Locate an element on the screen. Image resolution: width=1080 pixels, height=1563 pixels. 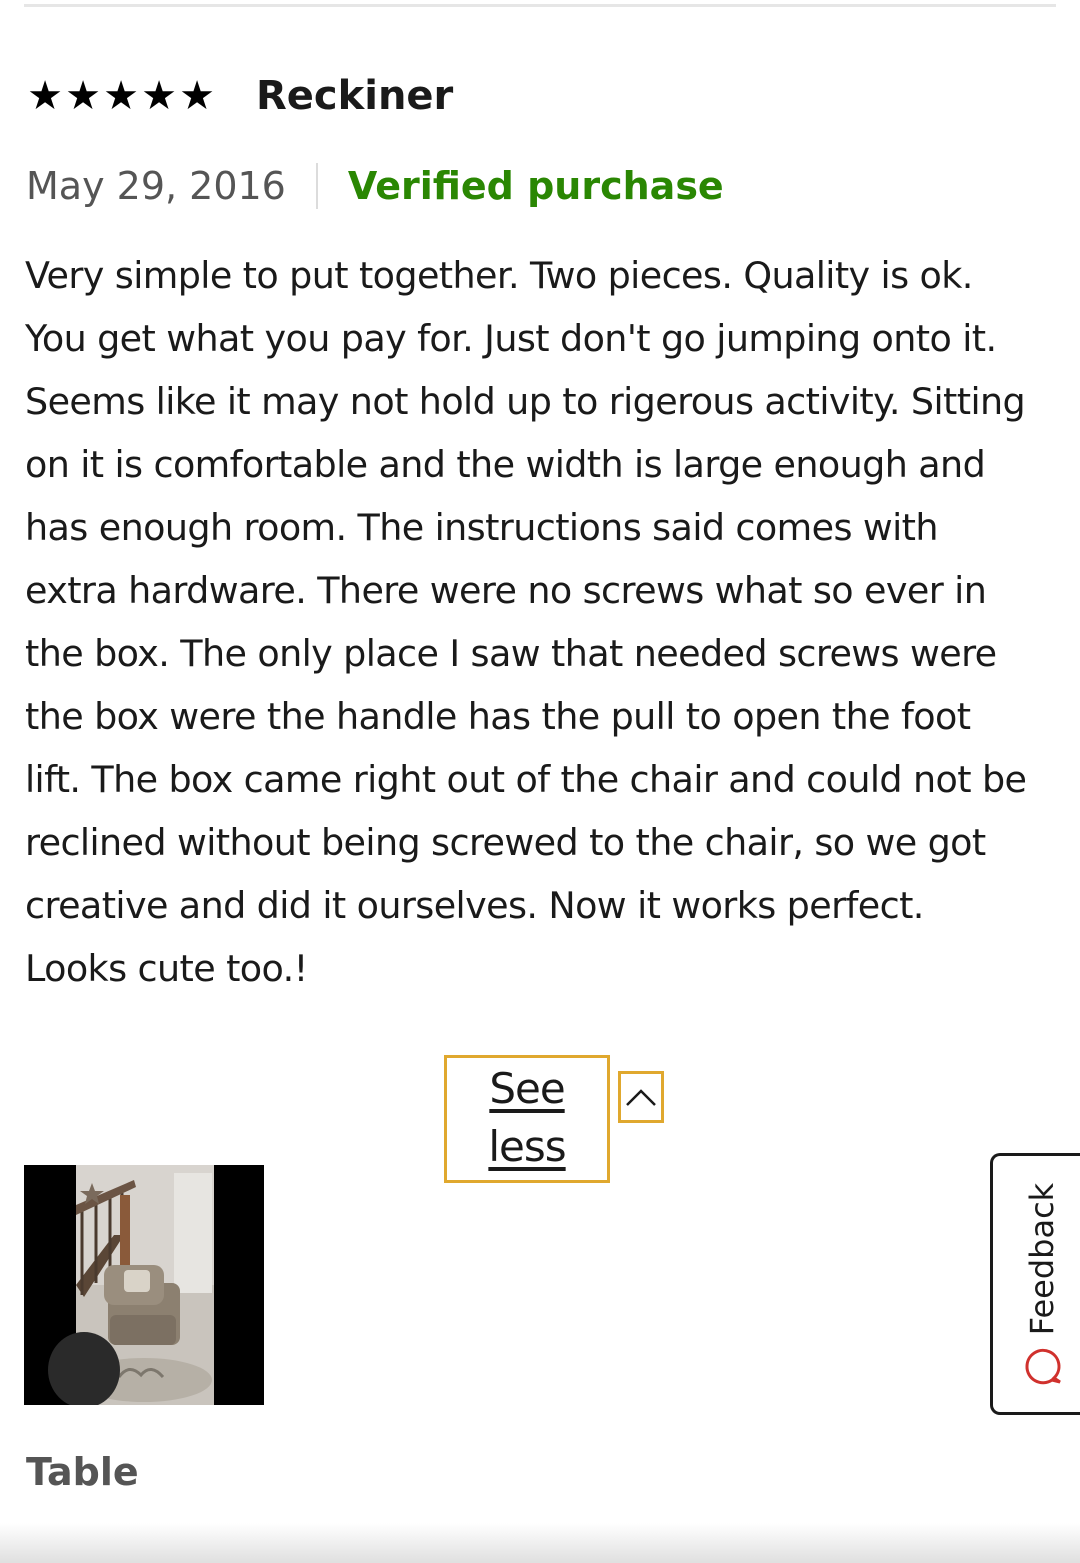
chevron-up-icon is located at coordinates (641, 1097).